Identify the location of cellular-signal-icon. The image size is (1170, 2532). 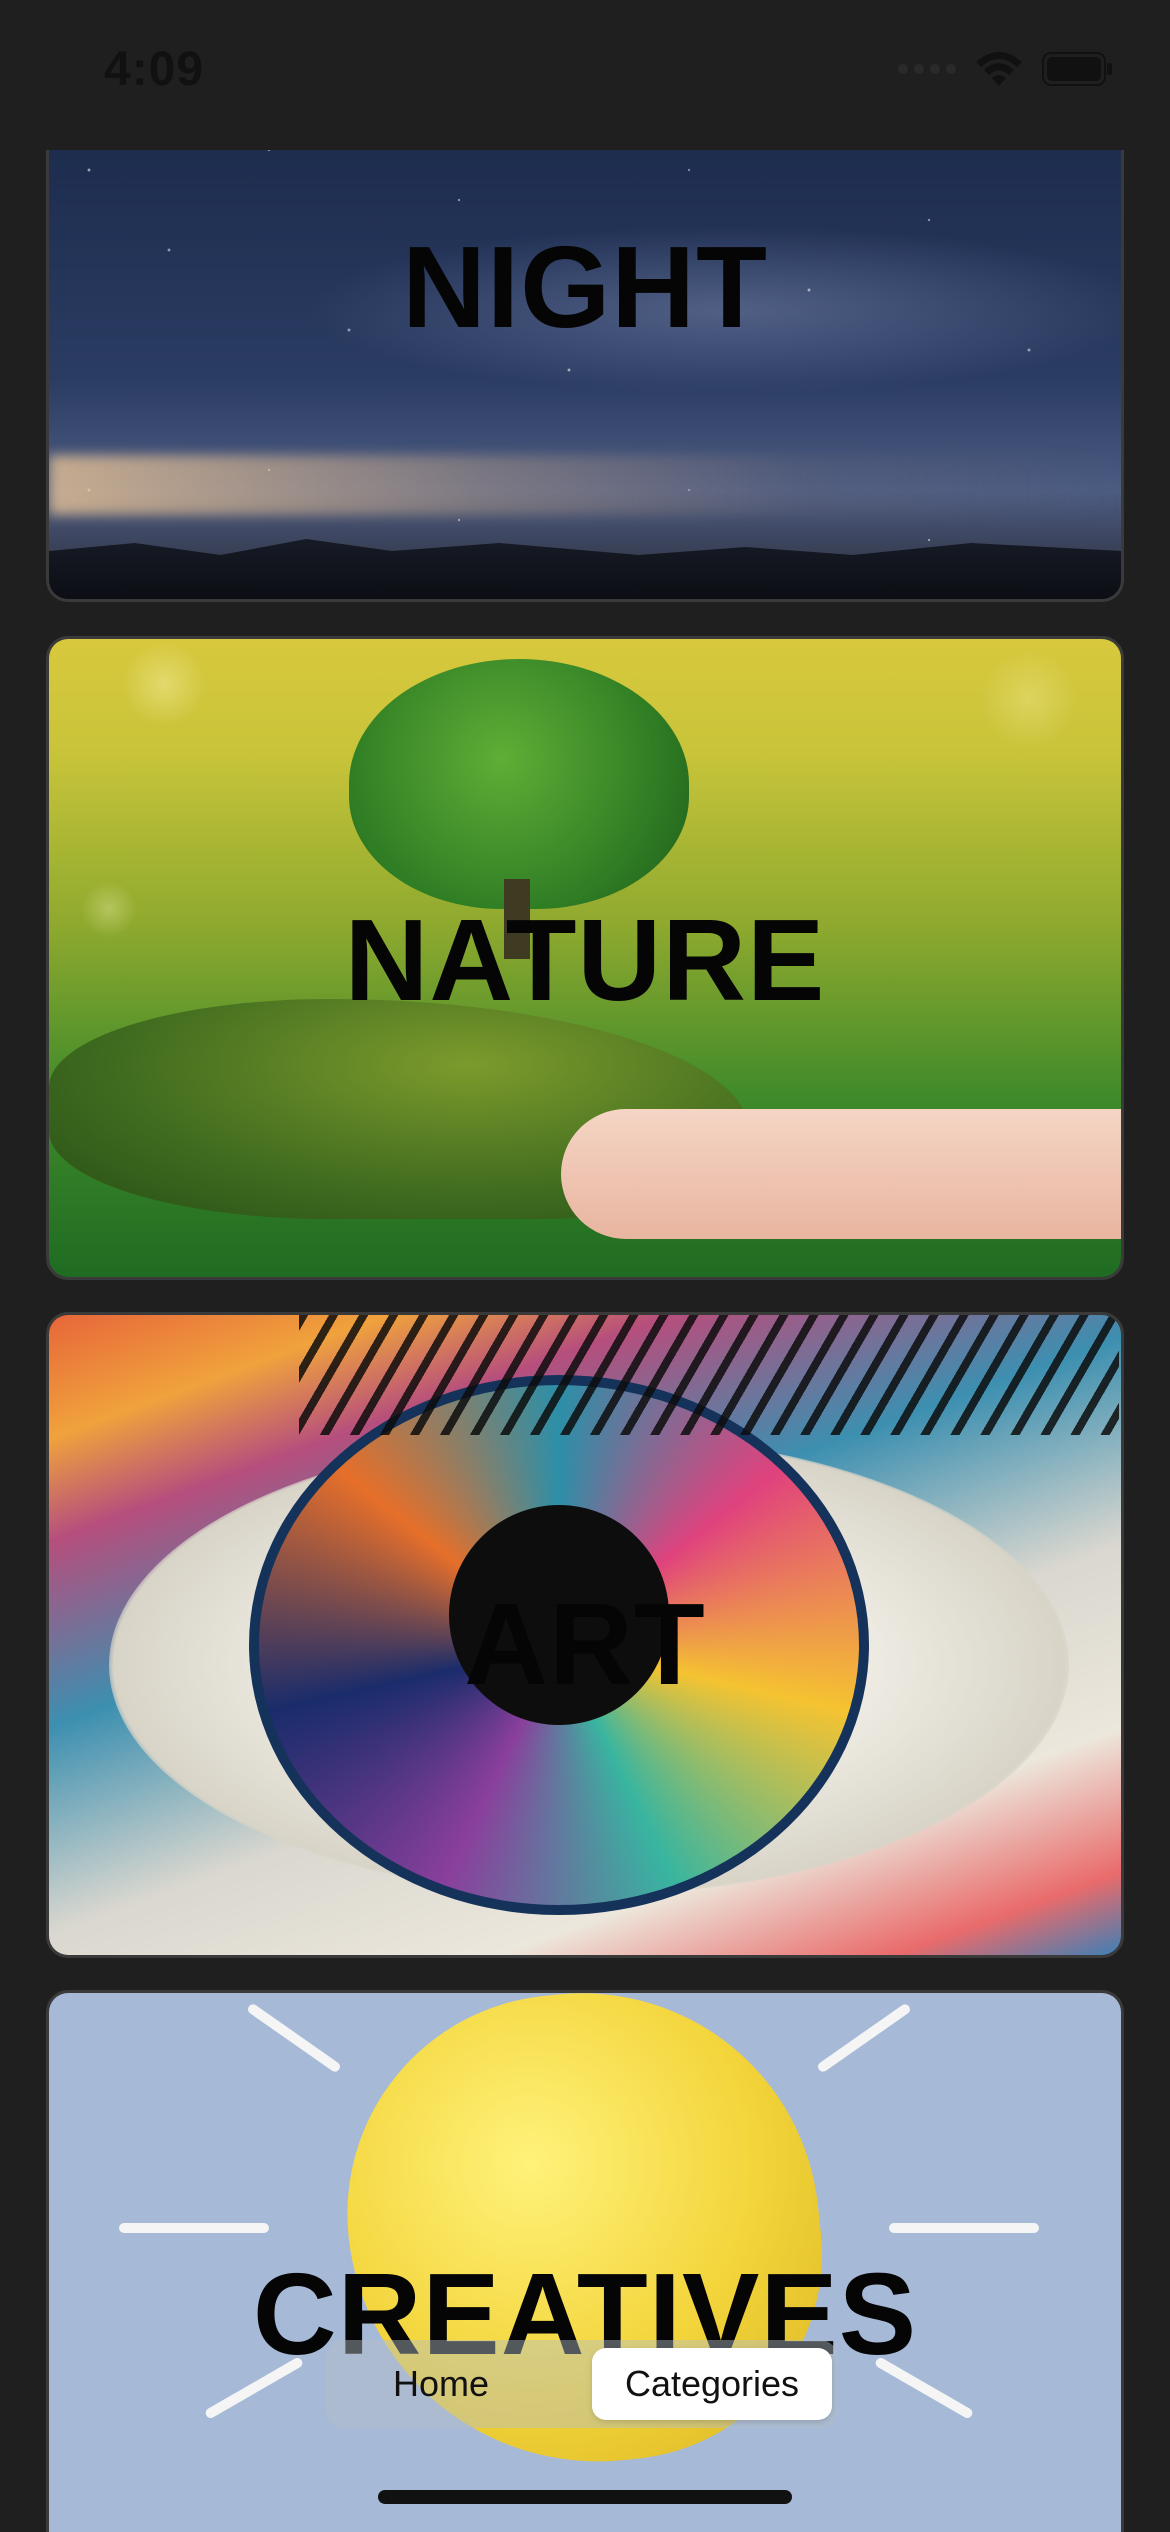
(927, 69).